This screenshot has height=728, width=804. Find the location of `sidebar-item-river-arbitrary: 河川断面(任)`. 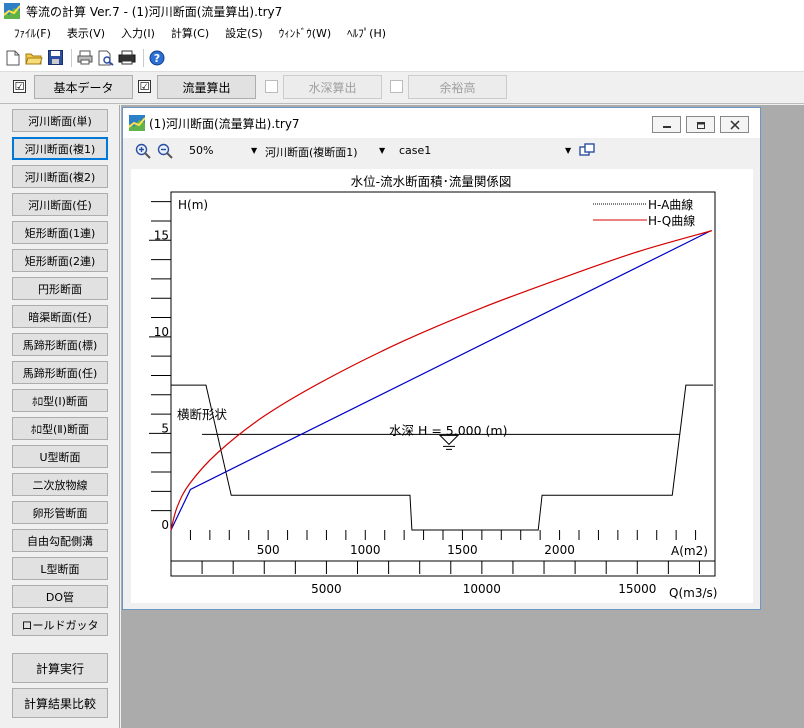

sidebar-item-river-arbitrary: 河川断面(任) is located at coordinates (60, 204).